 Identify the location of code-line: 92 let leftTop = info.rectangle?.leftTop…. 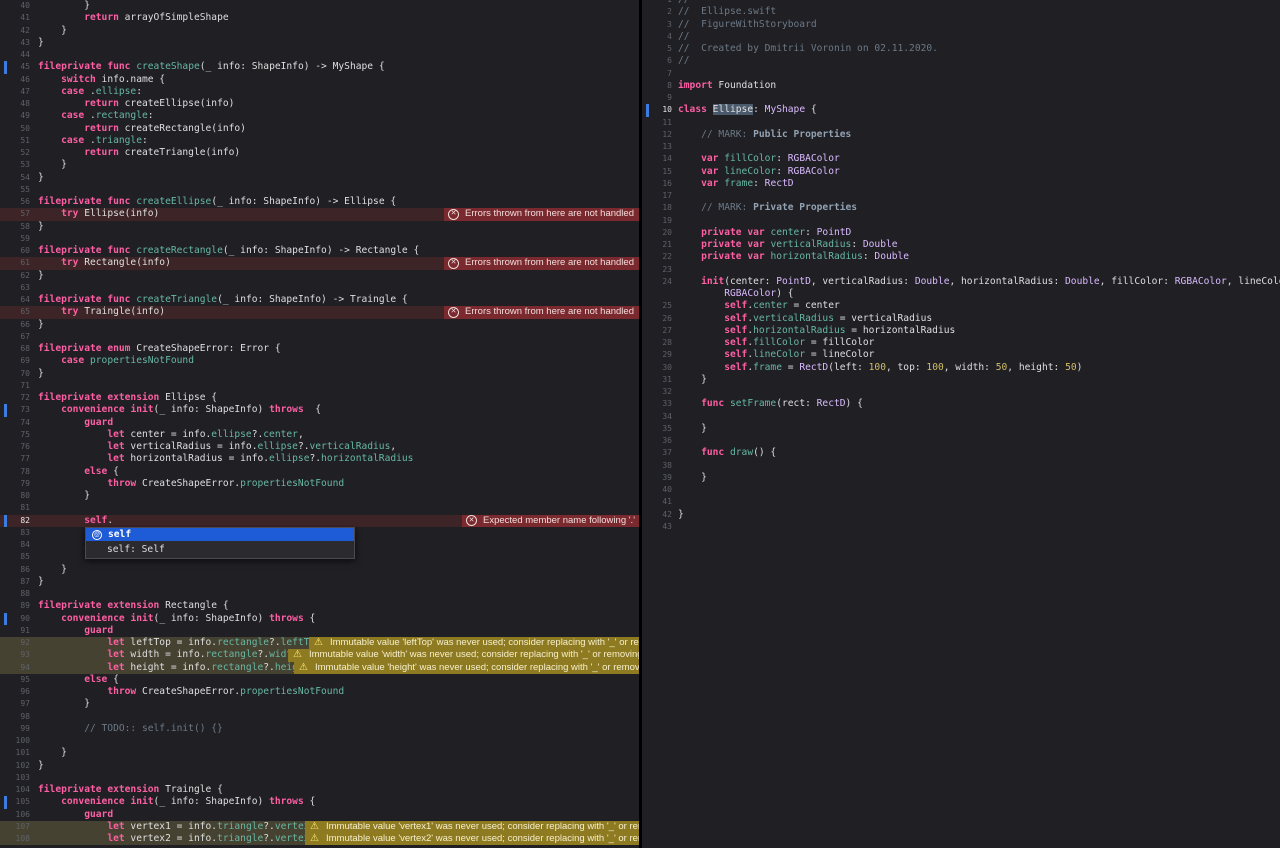
(319, 643).